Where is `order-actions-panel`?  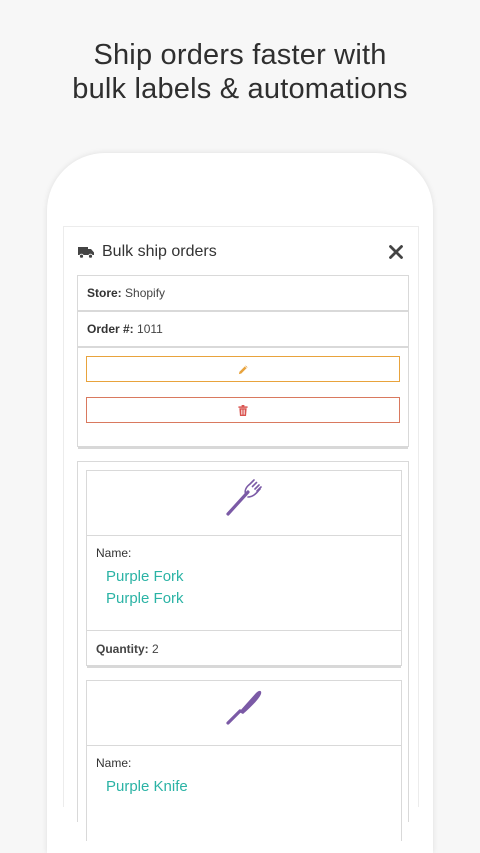
order-actions-panel is located at coordinates (243, 398).